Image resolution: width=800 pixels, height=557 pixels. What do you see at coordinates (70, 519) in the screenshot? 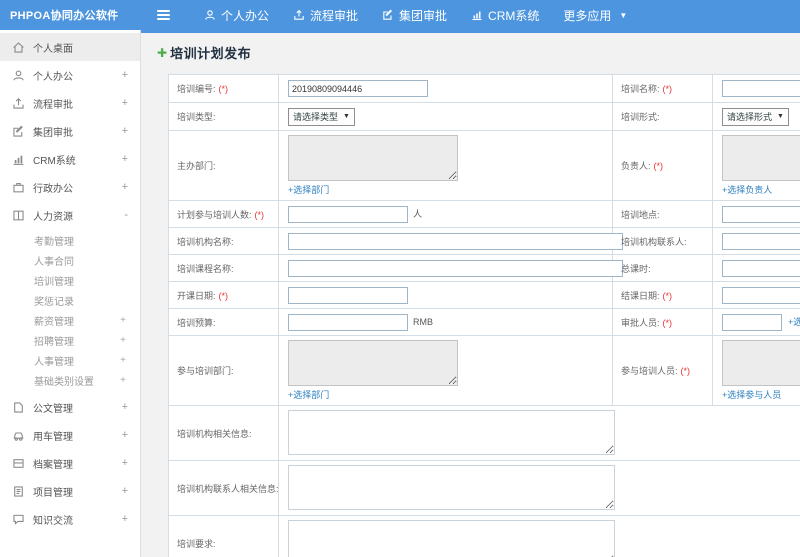
I see `sidebar-item-knowledge-exchange: 知识交流 +` at bounding box center [70, 519].